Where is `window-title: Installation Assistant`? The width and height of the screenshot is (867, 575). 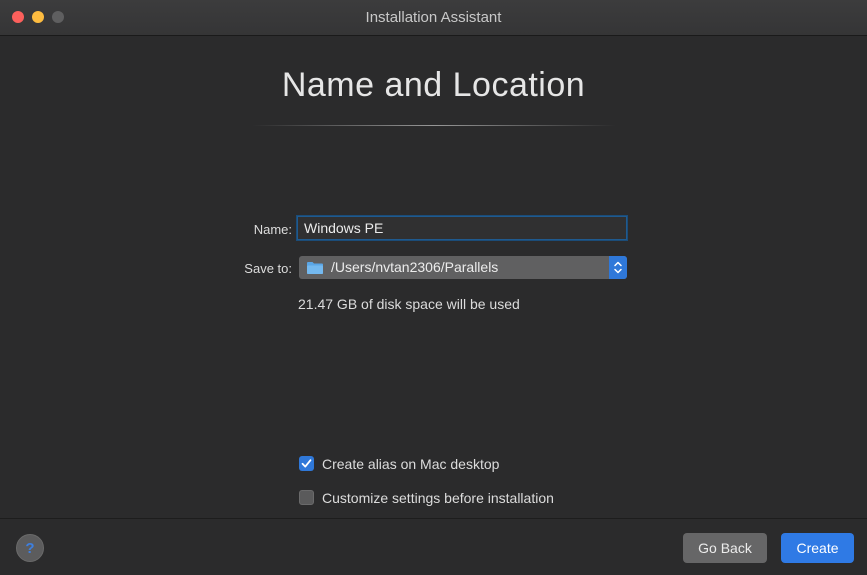 window-title: Installation Assistant is located at coordinates (433, 17).